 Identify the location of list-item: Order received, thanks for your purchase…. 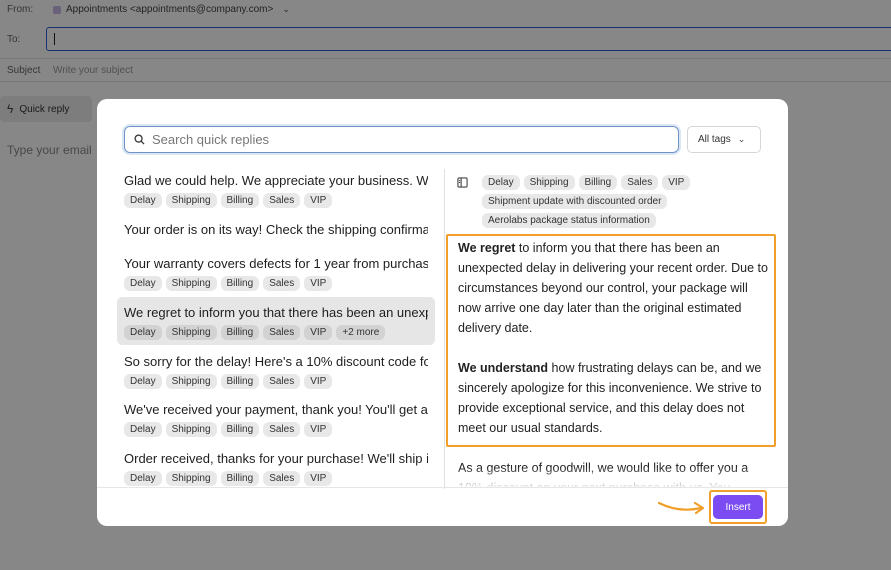
(276, 470).